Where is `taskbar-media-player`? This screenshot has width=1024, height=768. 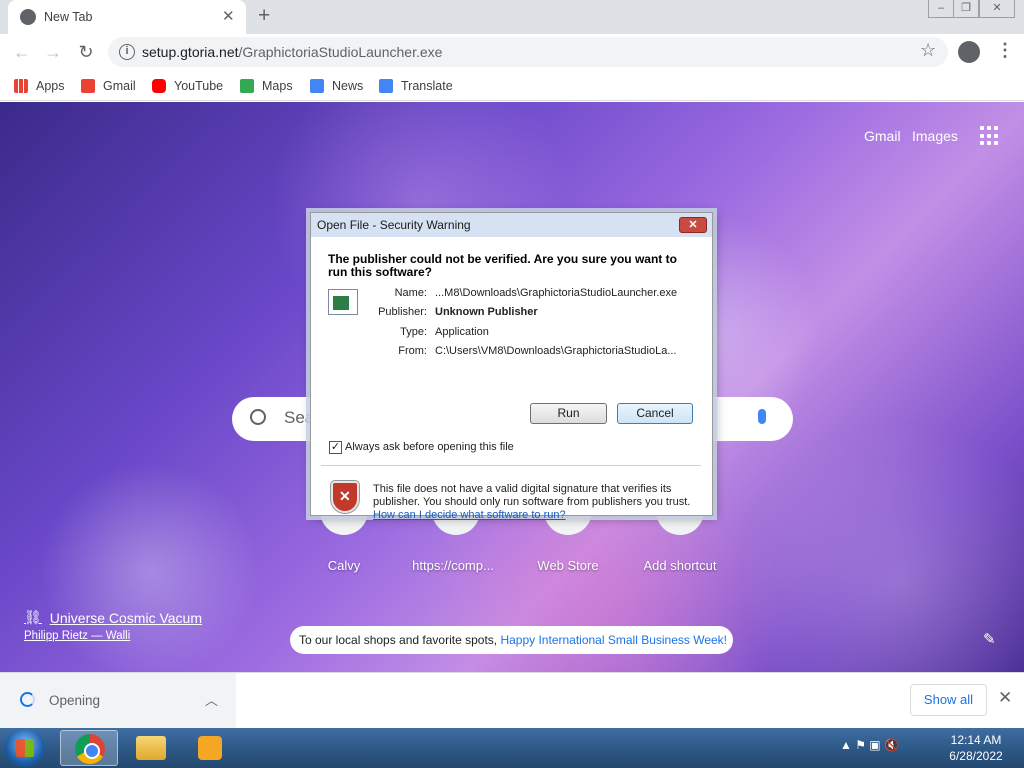
taskbar-media-player is located at coordinates (211, 748).